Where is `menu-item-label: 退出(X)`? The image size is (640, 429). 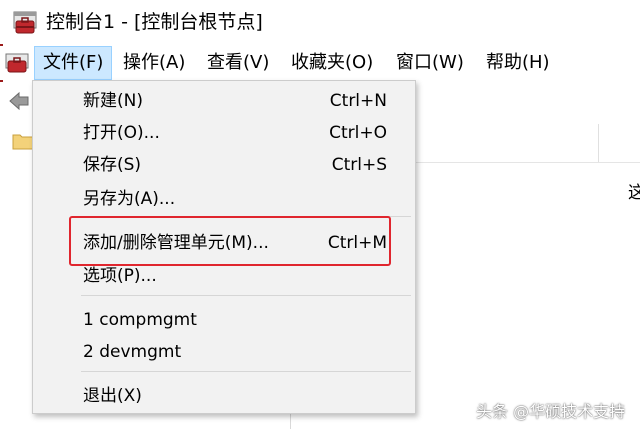
menu-item-label: 退出(X) is located at coordinates (112, 396).